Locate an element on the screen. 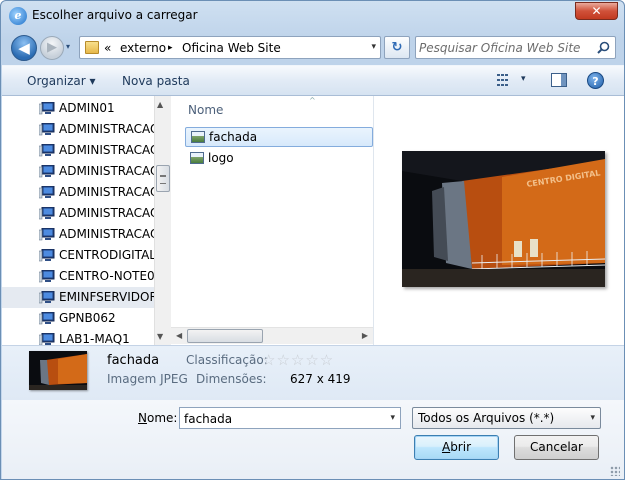 This screenshot has height=480, width=625. column-header-name: Nome is located at coordinates (205, 110).